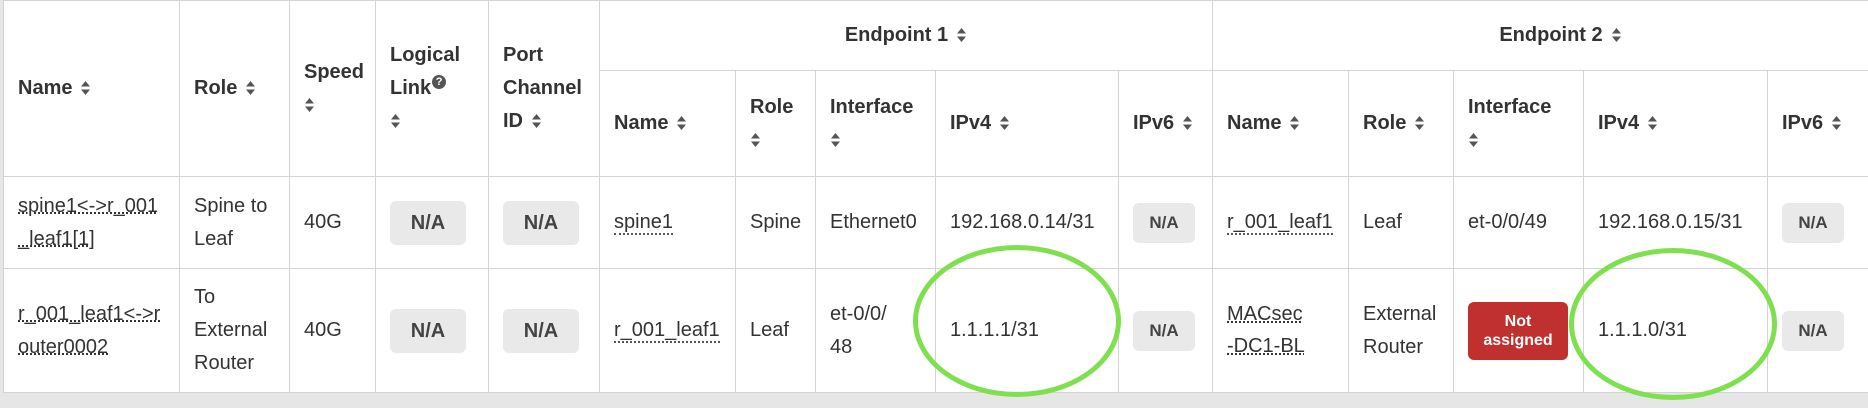 This screenshot has width=1868, height=408. Describe the element at coordinates (643, 223) in the screenshot. I see `ep1-name-link: spine1` at that location.